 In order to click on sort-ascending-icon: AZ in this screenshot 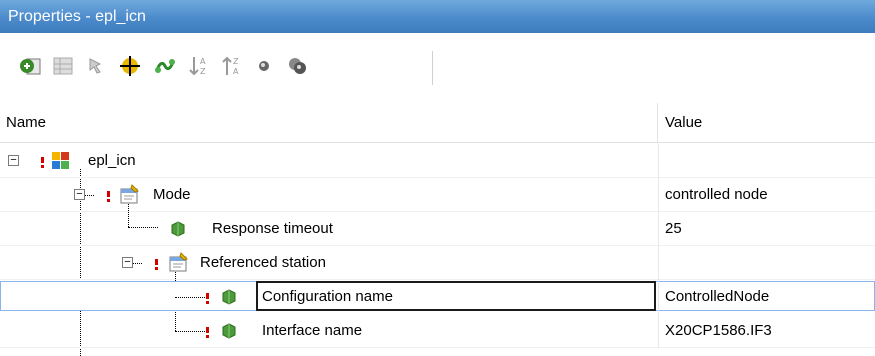, I will do `click(199, 66)`.